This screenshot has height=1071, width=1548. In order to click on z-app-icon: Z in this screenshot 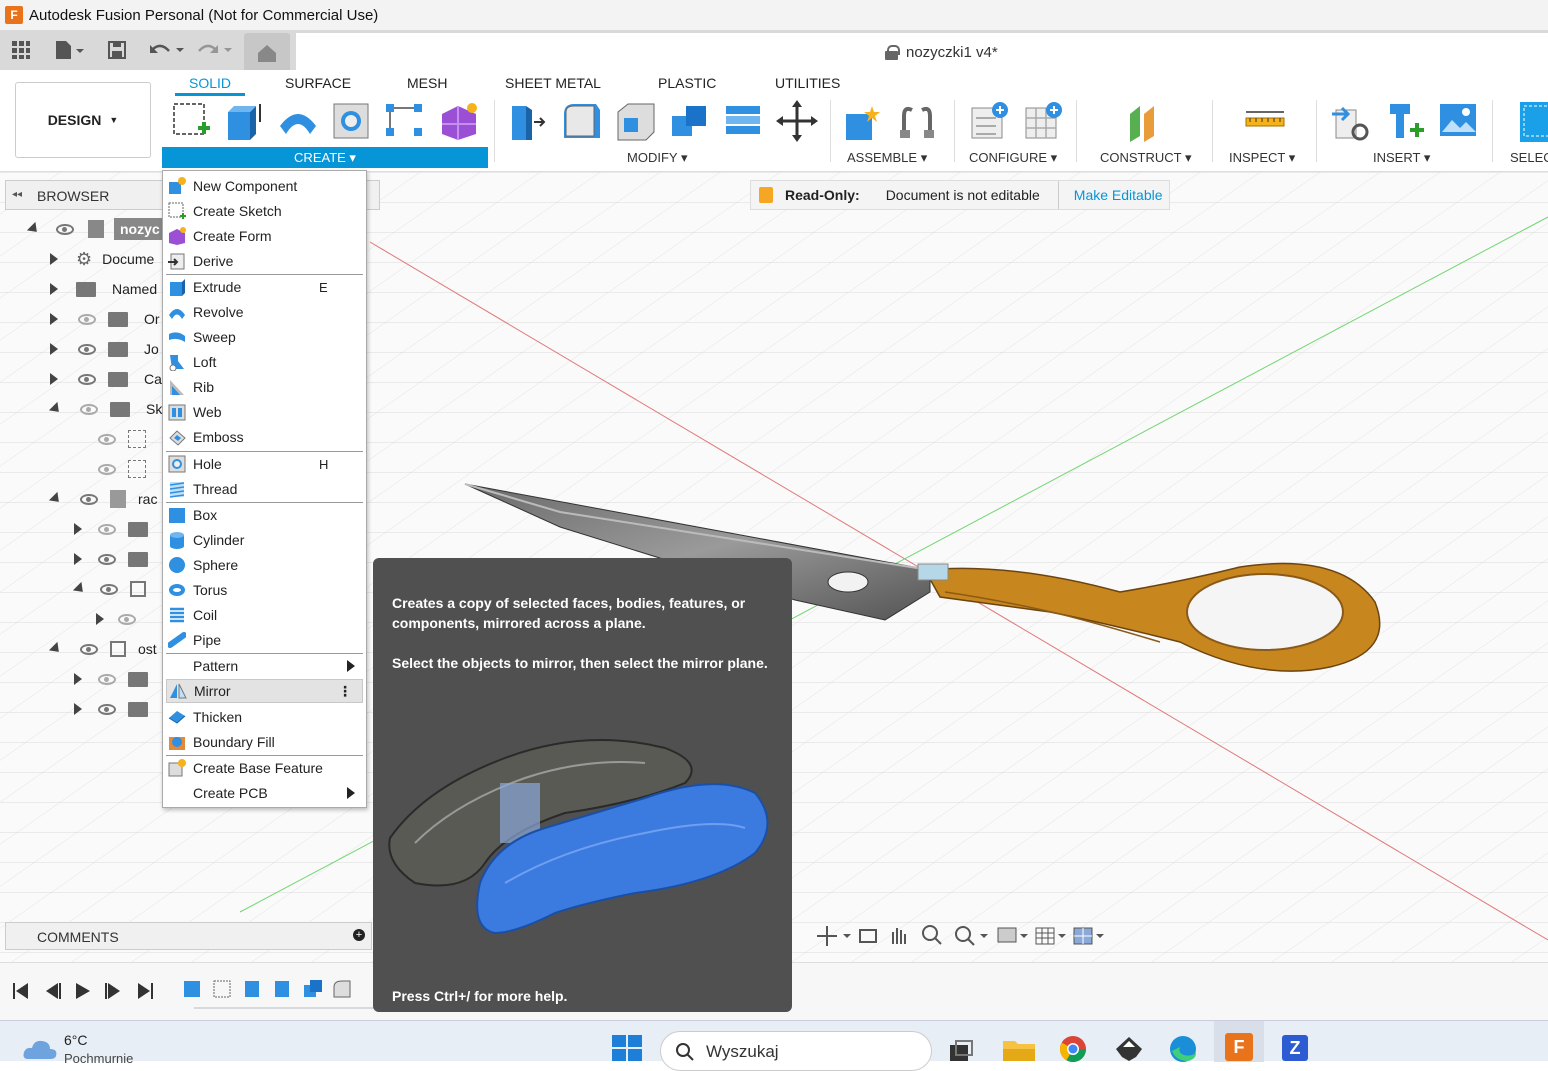, I will do `click(1295, 1048)`.